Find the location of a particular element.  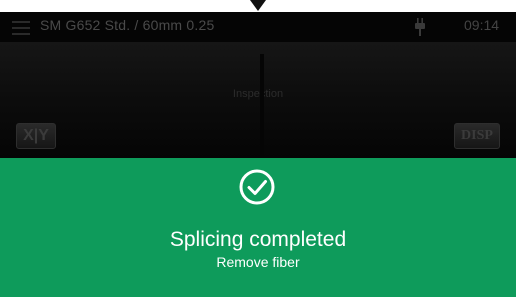

status-title: Splicing completed is located at coordinates (258, 239).